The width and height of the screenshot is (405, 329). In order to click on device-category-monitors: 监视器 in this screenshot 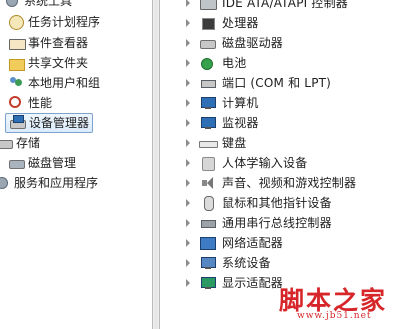, I will do `click(222, 123)`.